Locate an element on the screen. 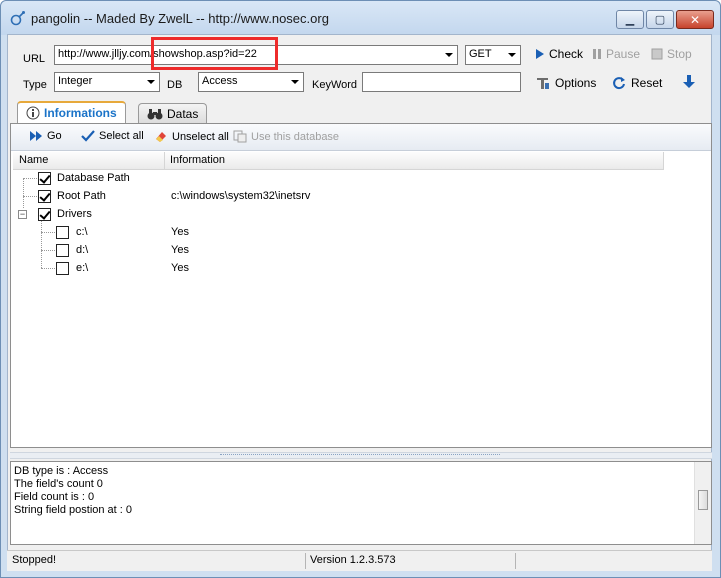  select-all-button: Select all is located at coordinates (112, 136).